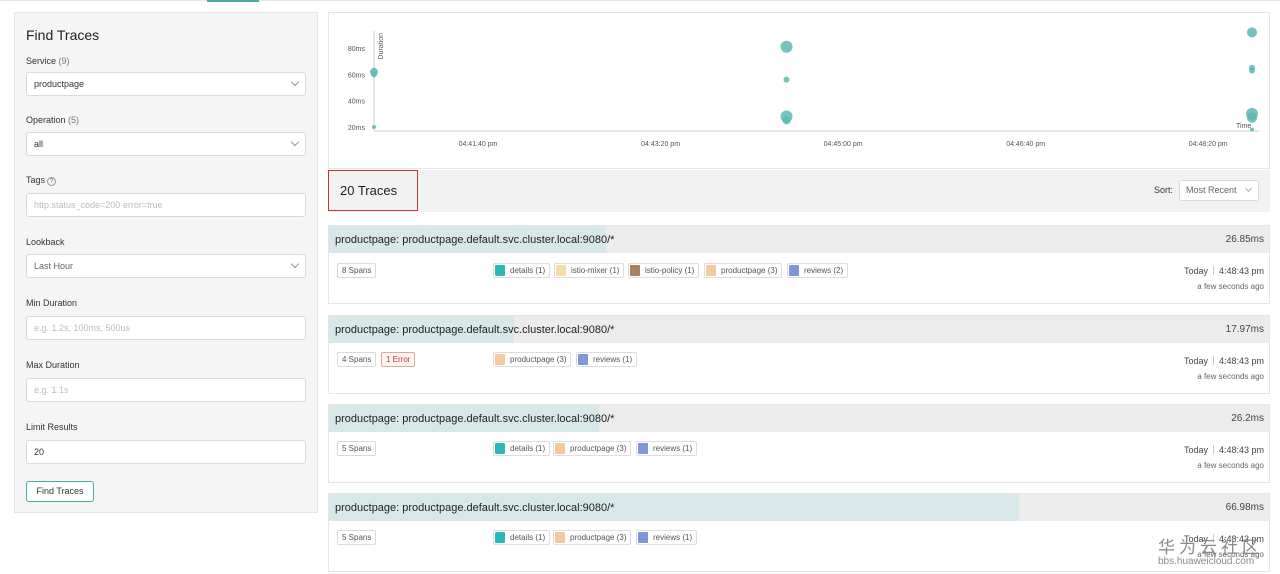 The image size is (1280, 574). I want to click on help-icon: ?, so click(52, 181).